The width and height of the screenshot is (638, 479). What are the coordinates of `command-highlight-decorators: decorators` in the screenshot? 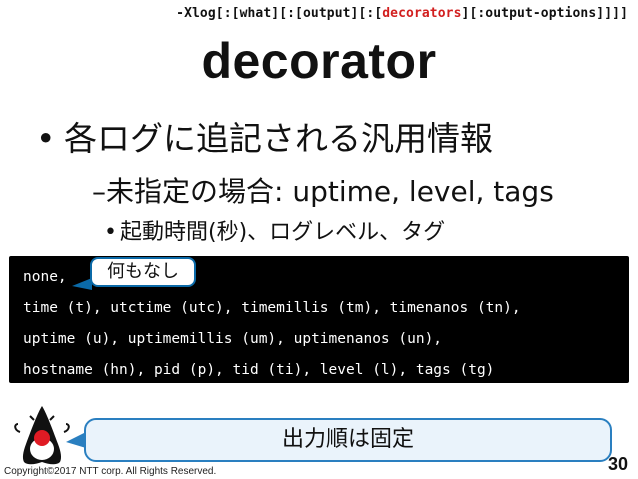 It's located at (422, 13).